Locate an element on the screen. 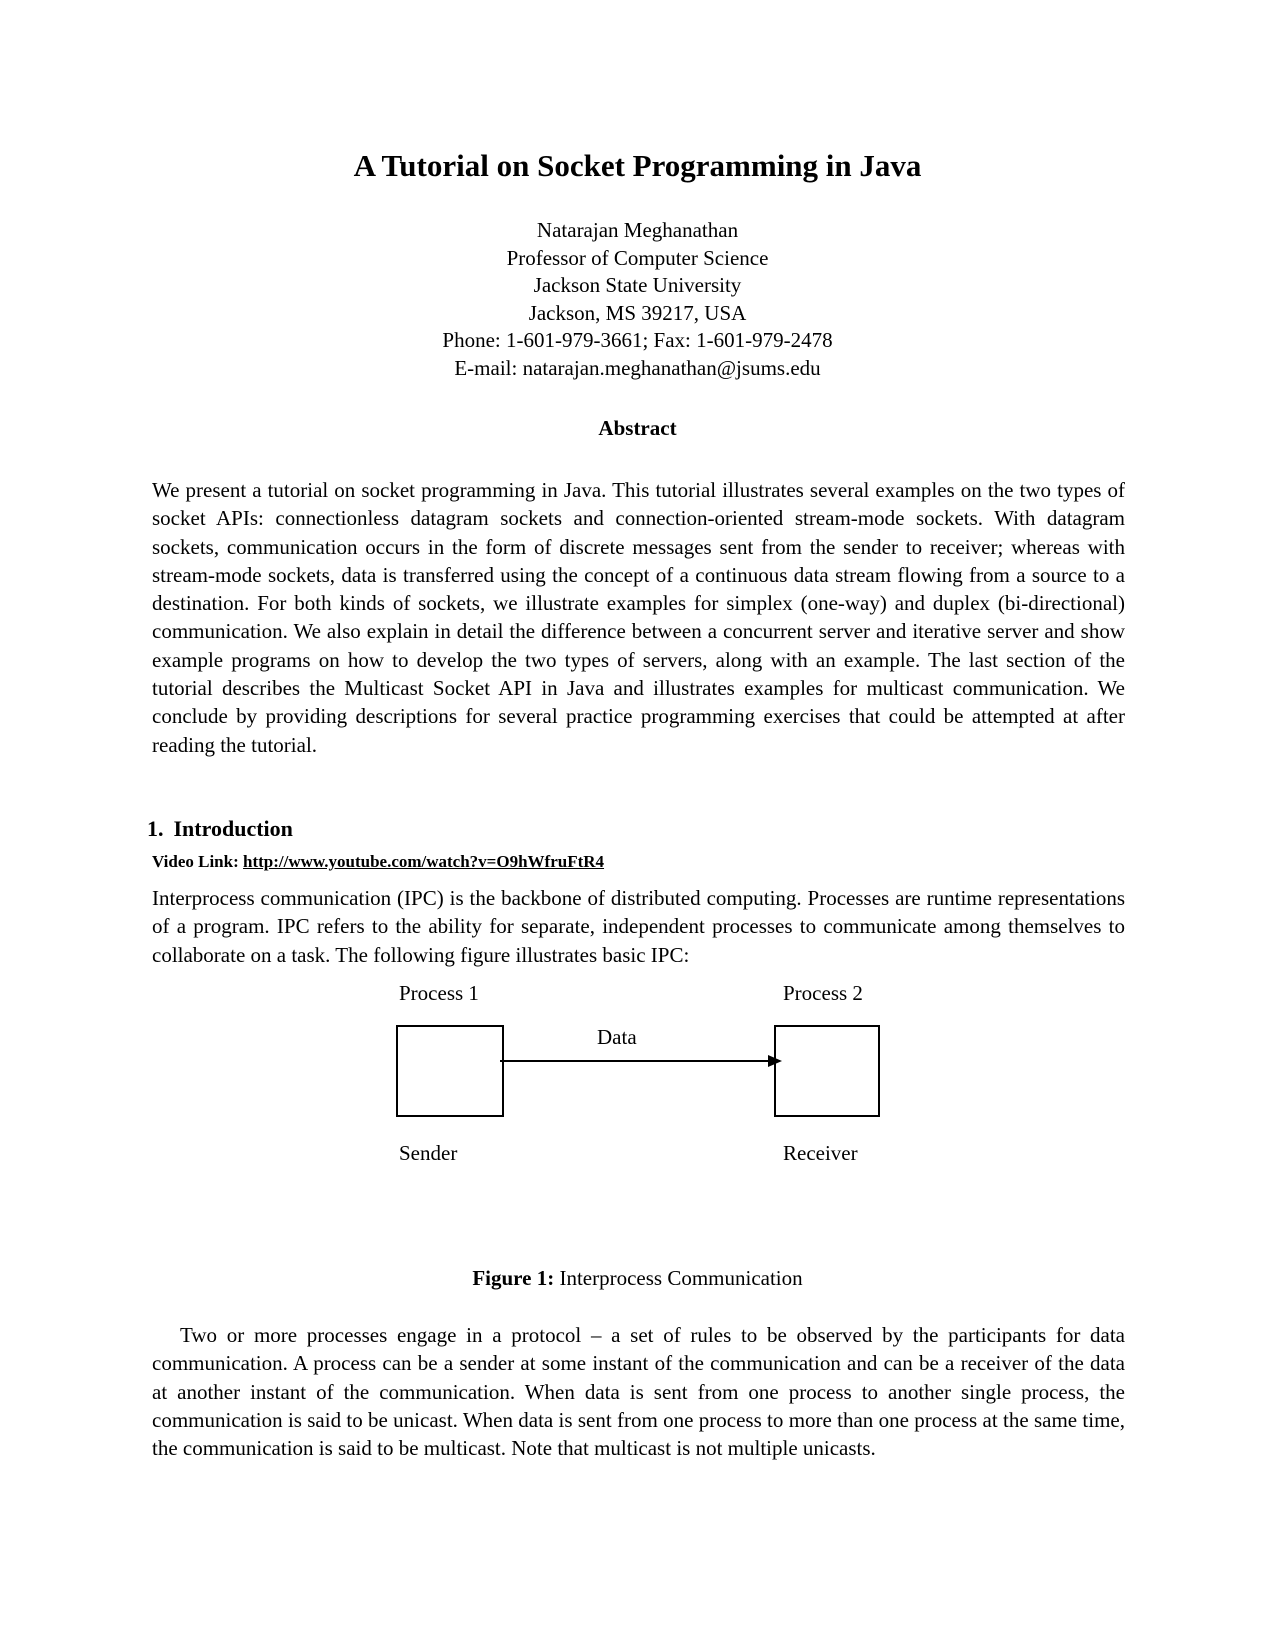  paper-title: A Tutorial on Socket Programming in Java is located at coordinates (637, 165).